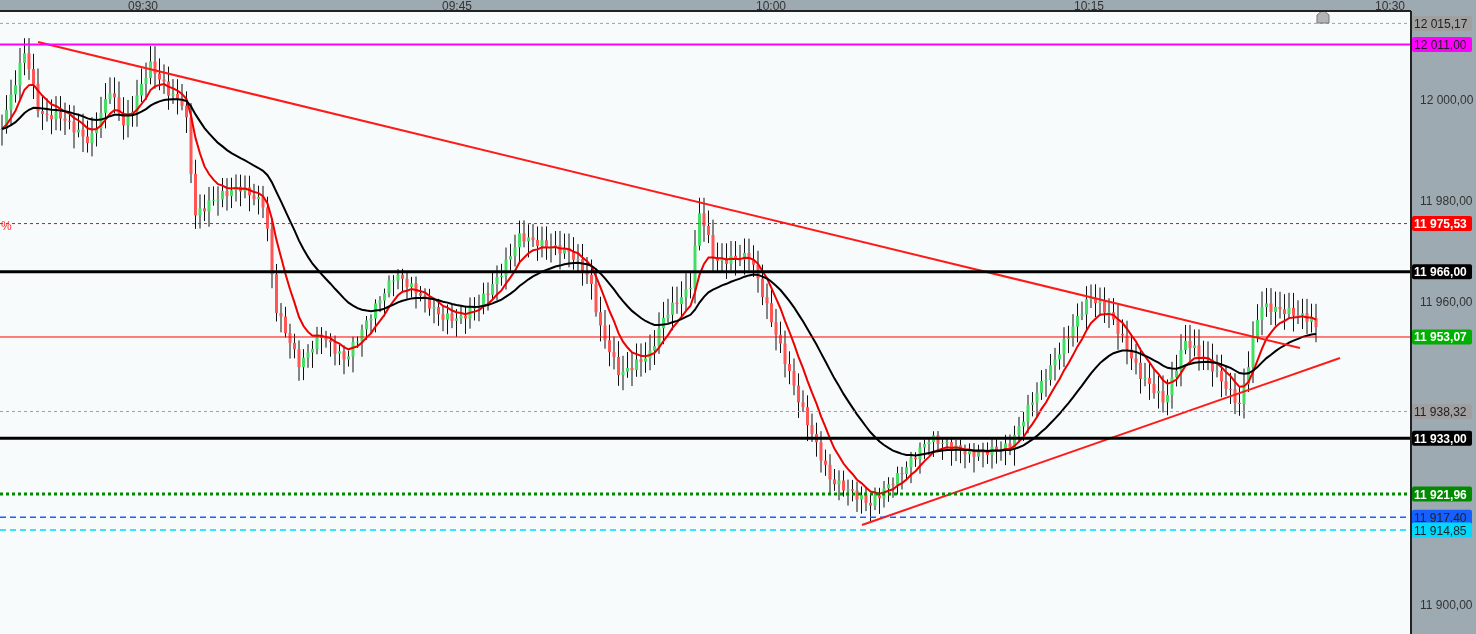  What do you see at coordinates (1446, 605) in the screenshot?
I see `price-tick-label: 11 900,00` at bounding box center [1446, 605].